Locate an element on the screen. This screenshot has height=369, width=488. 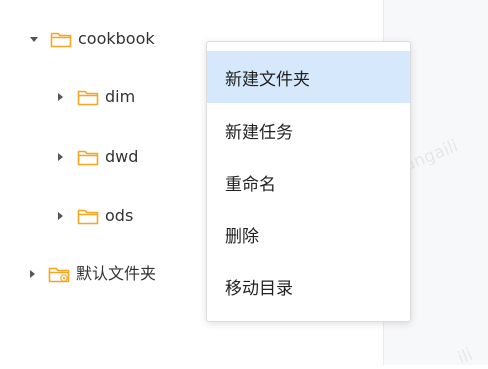
tree-node-dwd: dwd is located at coordinates (98, 157).